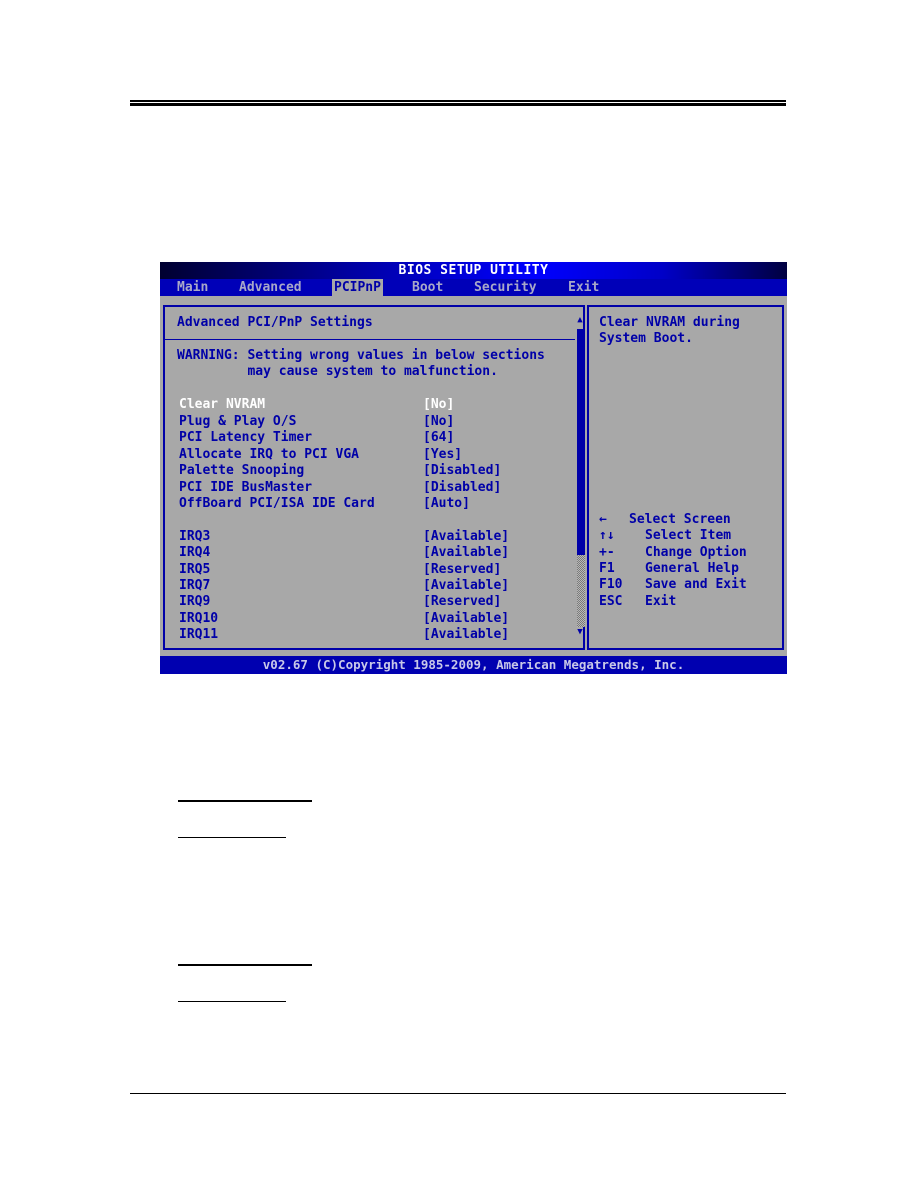  I want to click on scrollbar-track, so click(581, 478).